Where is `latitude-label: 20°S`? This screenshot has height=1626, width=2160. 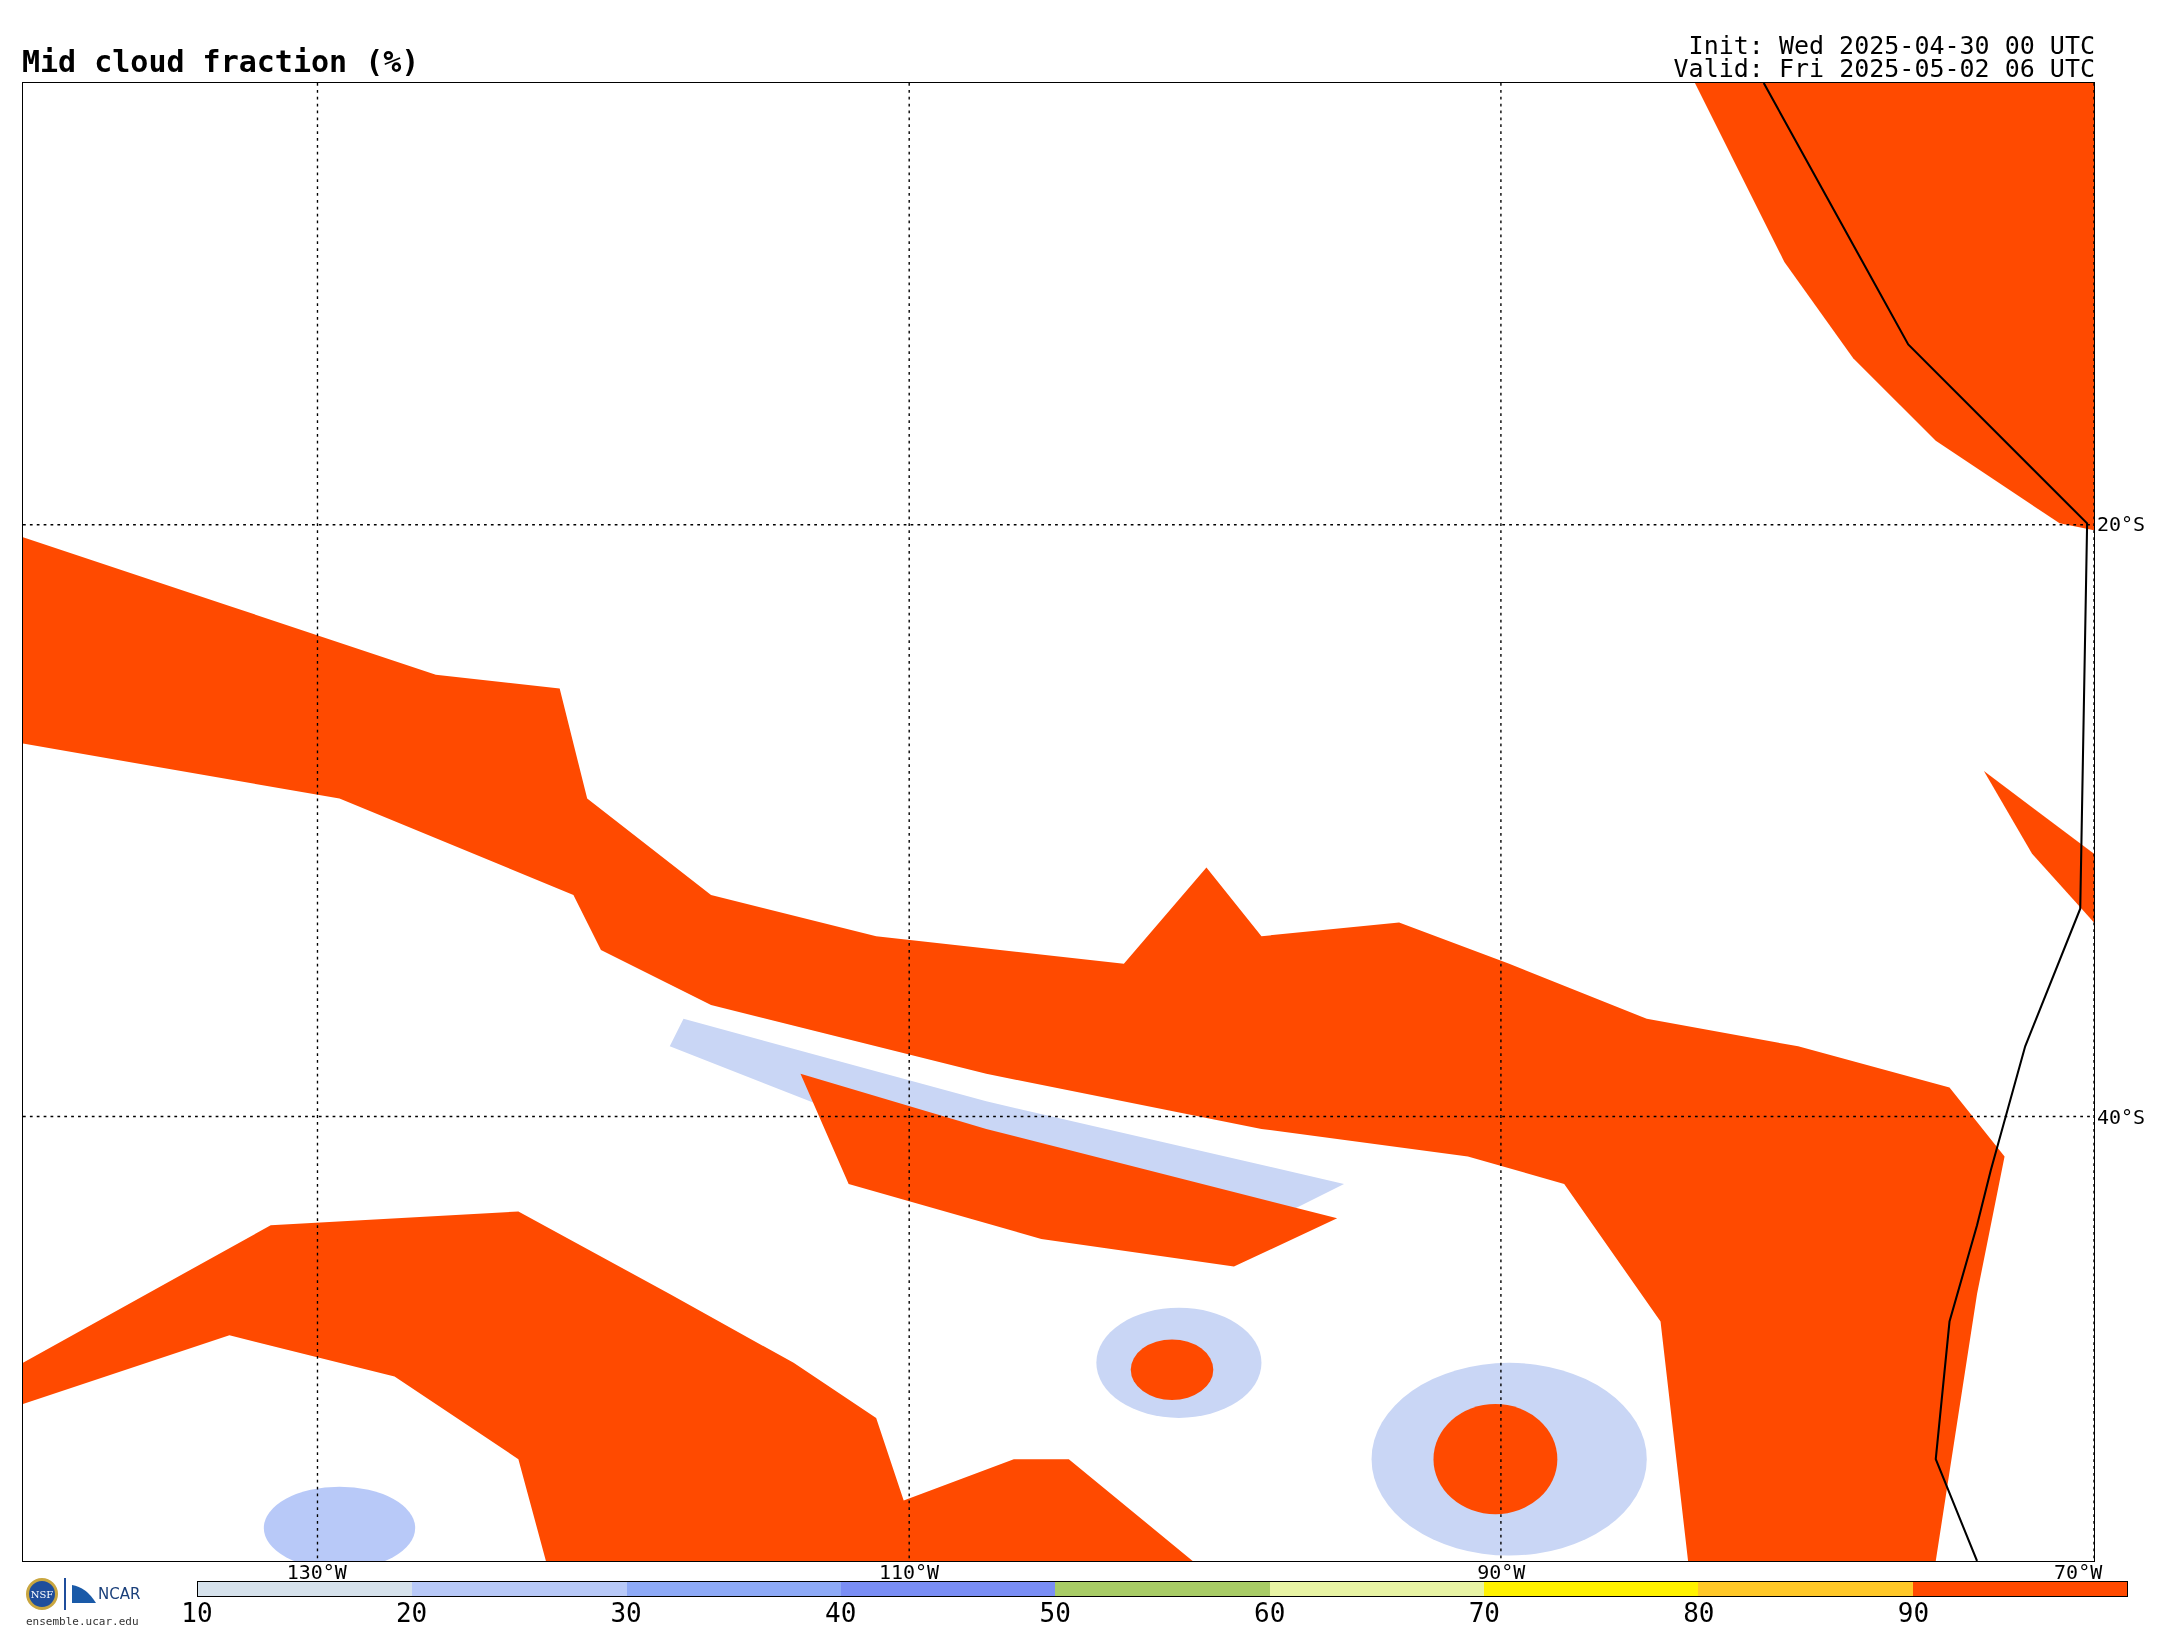
latitude-label: 20°S is located at coordinates (2121, 524).